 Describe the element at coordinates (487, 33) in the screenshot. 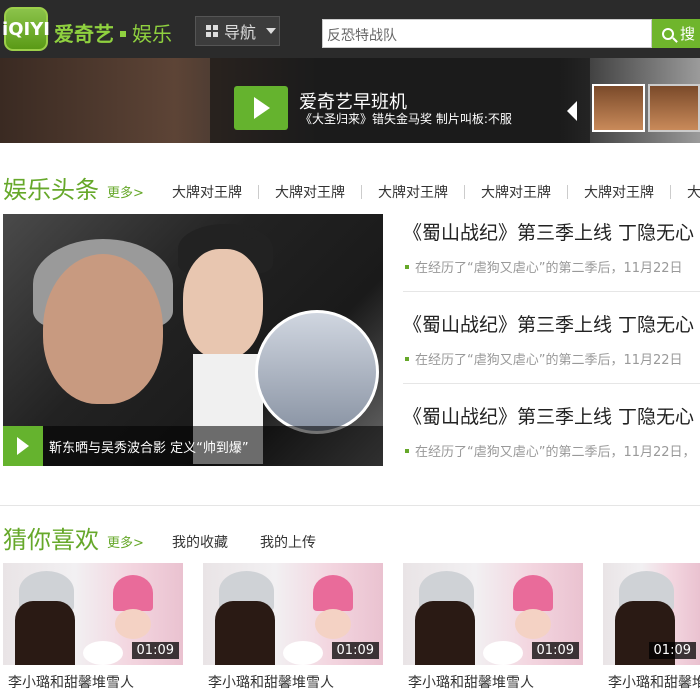

I see `search-input: 反恐特战队` at that location.